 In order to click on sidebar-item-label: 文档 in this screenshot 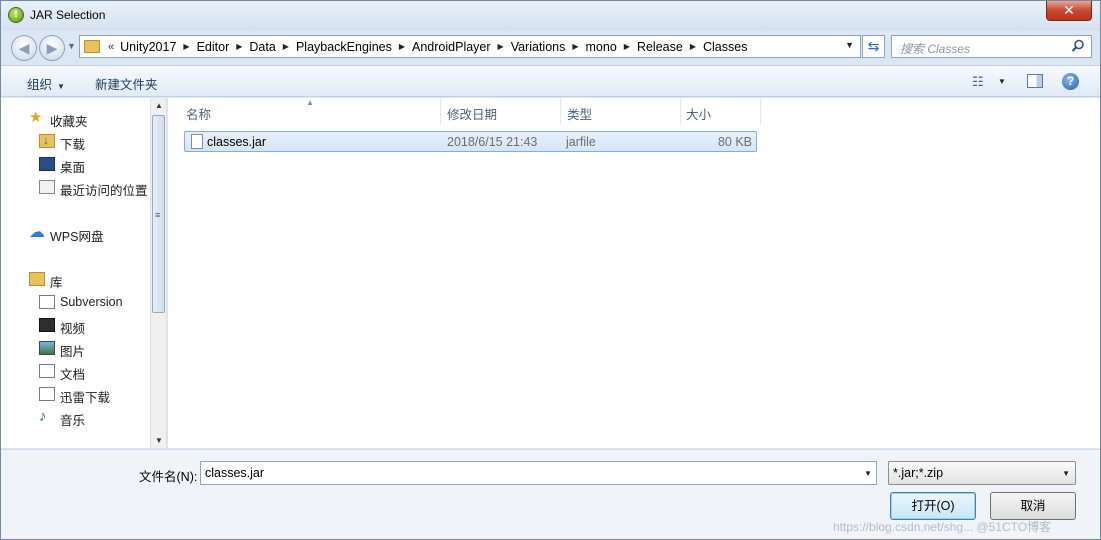, I will do `click(73, 375)`.